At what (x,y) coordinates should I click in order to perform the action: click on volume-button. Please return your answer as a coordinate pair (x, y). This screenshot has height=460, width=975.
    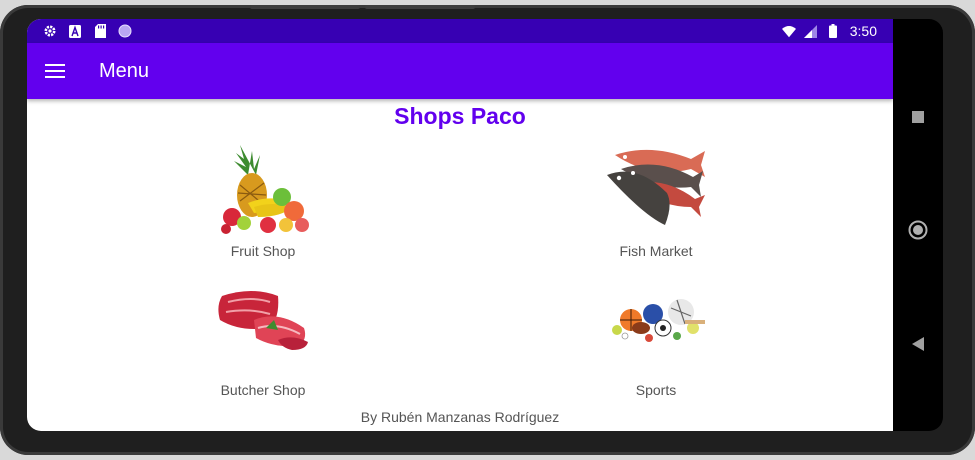
    Looking at the image, I should click on (305, 7).